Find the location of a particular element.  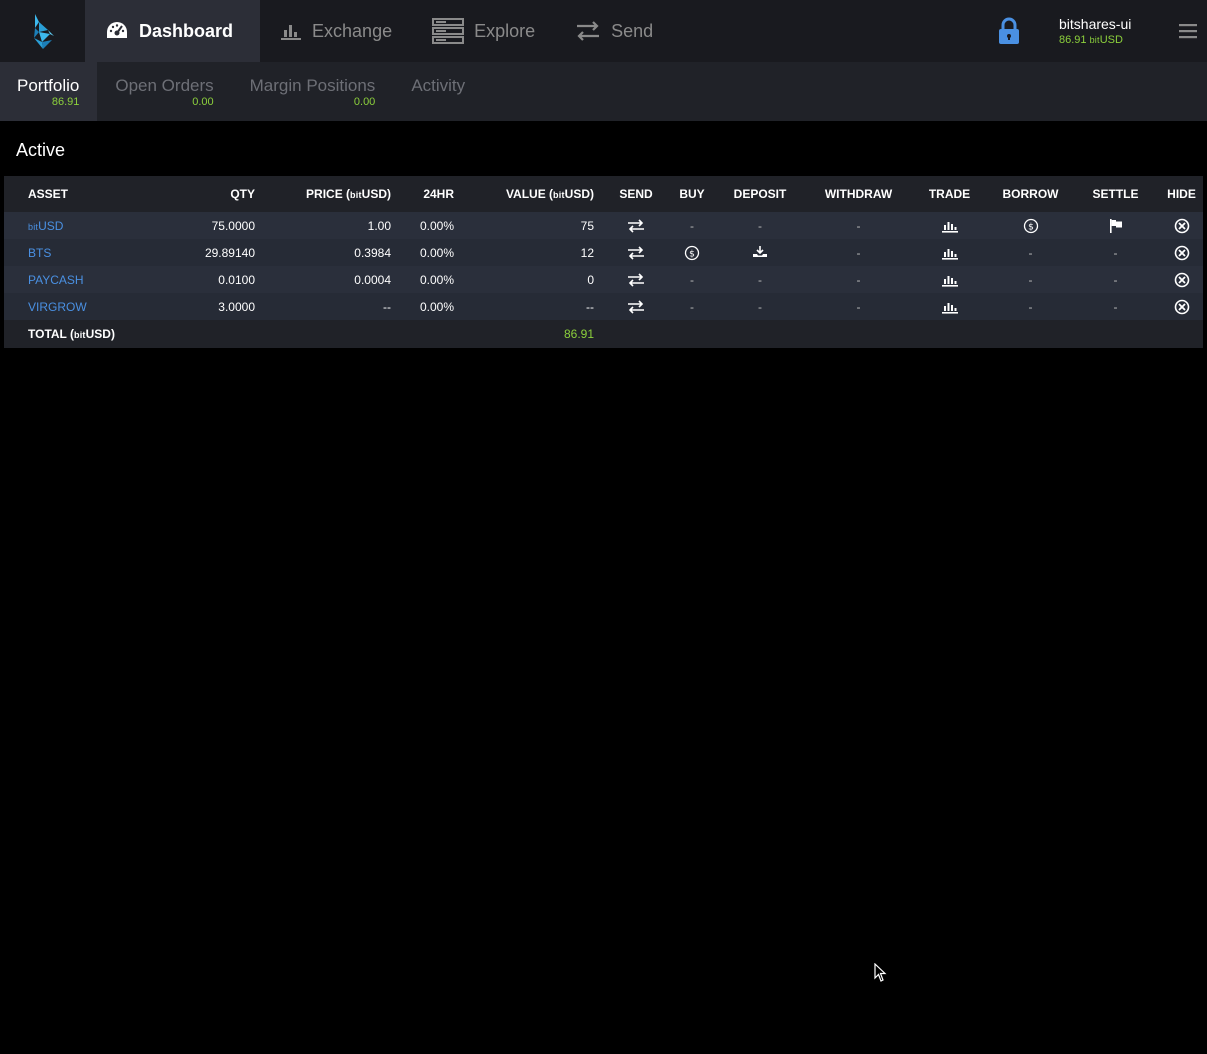

asset-link: bitUSD is located at coordinates (45, 226).